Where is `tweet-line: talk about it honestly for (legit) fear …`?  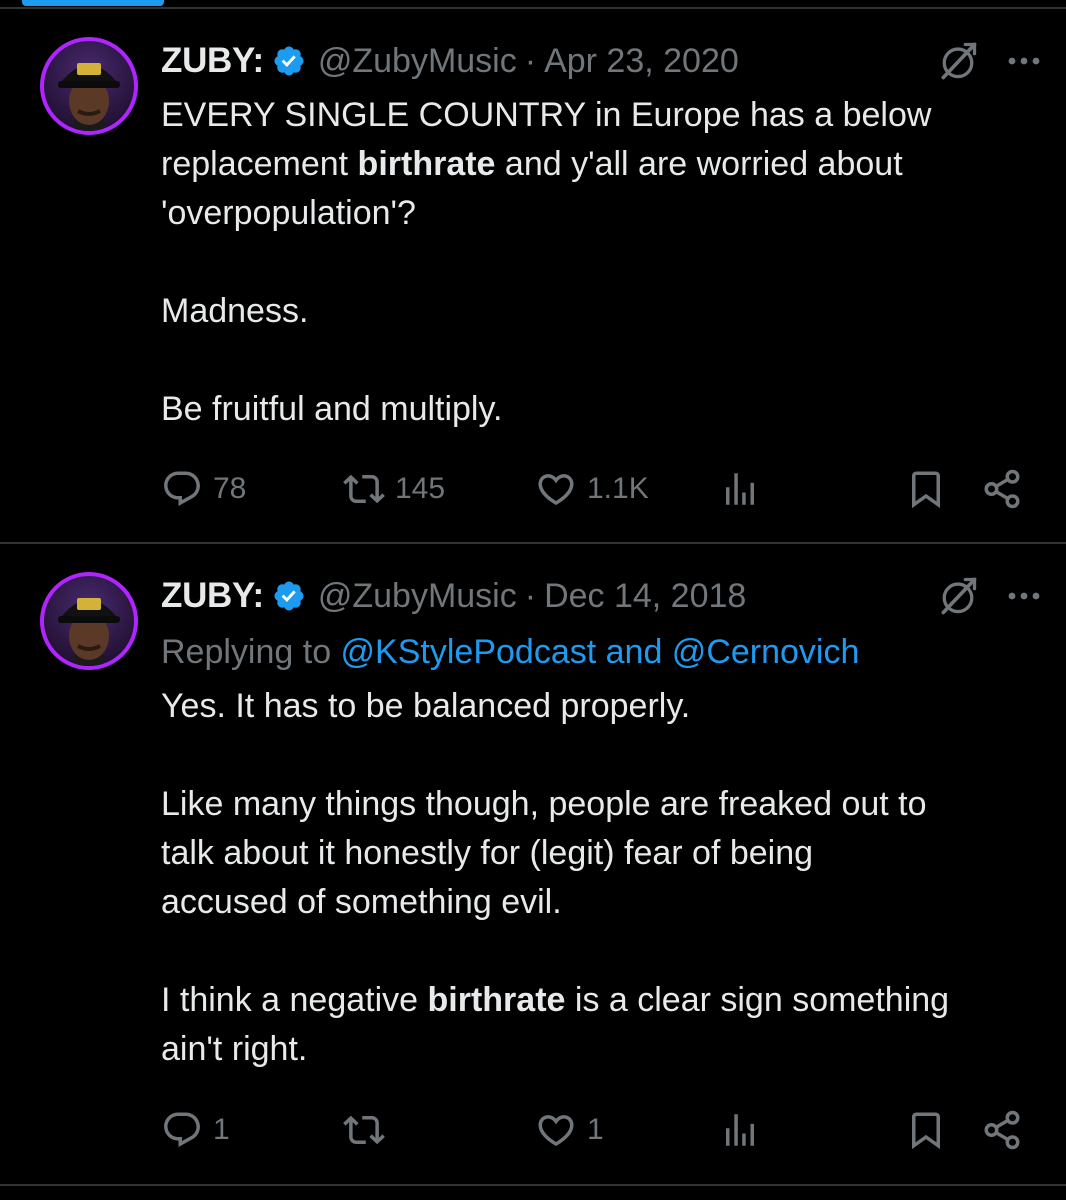 tweet-line: talk about it honestly for (legit) fear … is located at coordinates (487, 853).